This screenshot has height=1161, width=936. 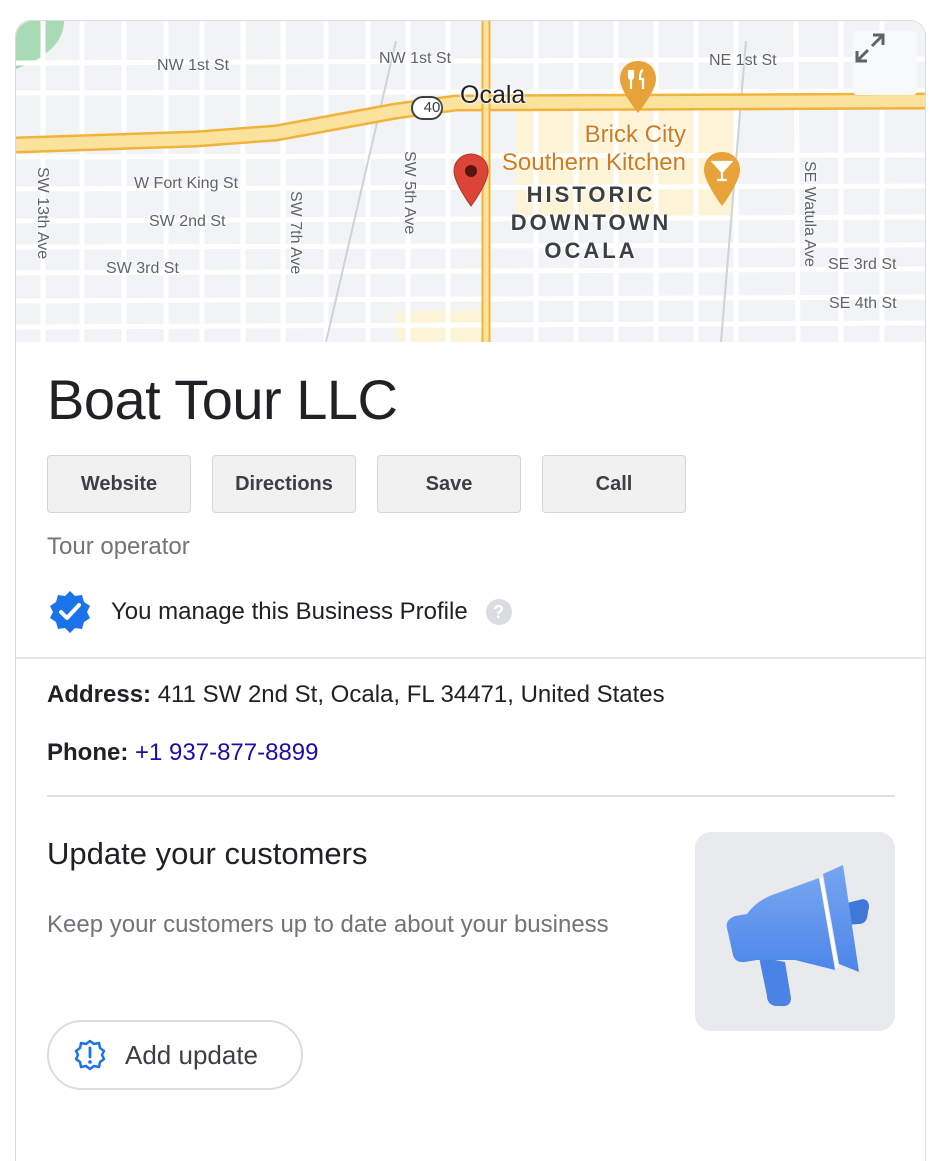 I want to click on poi-label-line: Brick City, so click(x=635, y=134).